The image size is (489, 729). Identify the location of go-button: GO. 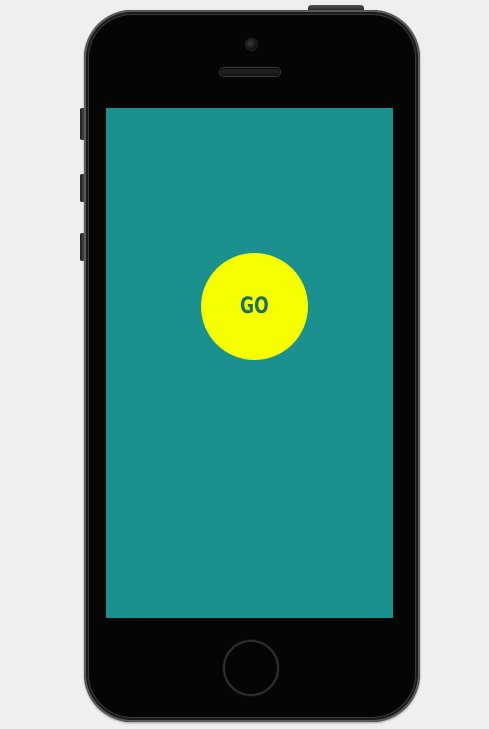
(254, 306).